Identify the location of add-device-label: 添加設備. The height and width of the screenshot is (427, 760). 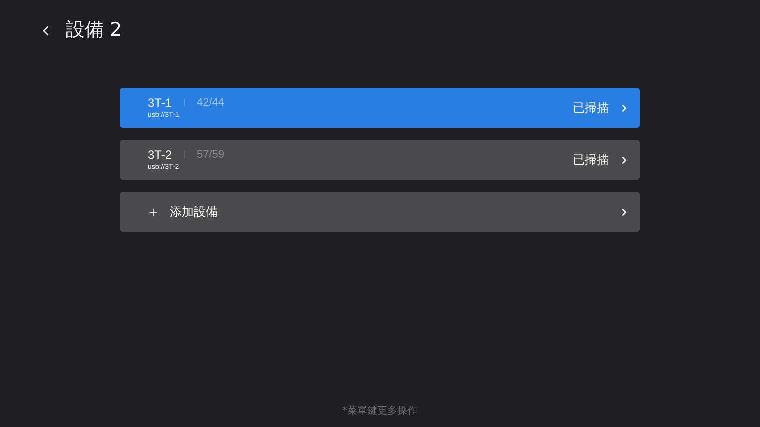
(194, 212).